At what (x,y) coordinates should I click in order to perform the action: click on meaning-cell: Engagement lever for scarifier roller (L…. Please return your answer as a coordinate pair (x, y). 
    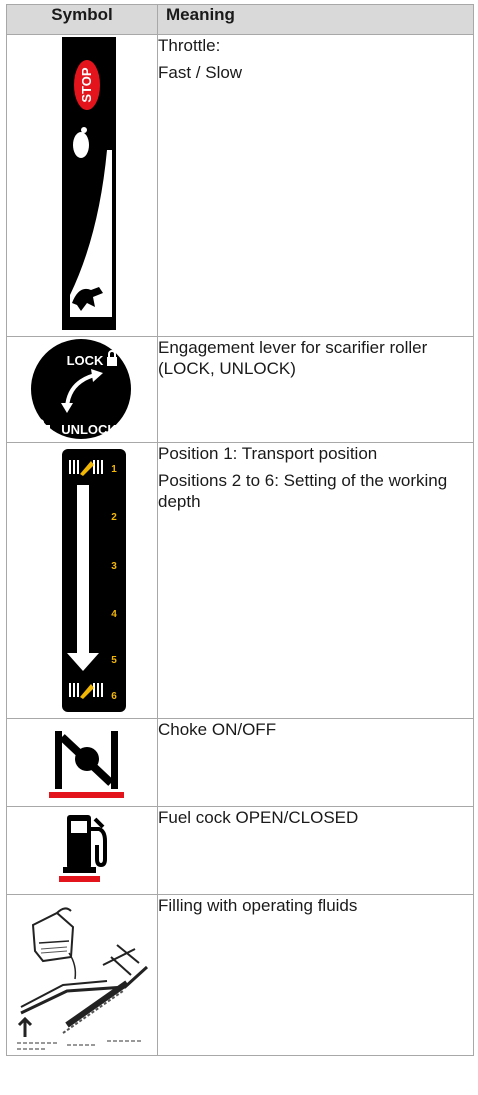
    Looking at the image, I should click on (315, 389).